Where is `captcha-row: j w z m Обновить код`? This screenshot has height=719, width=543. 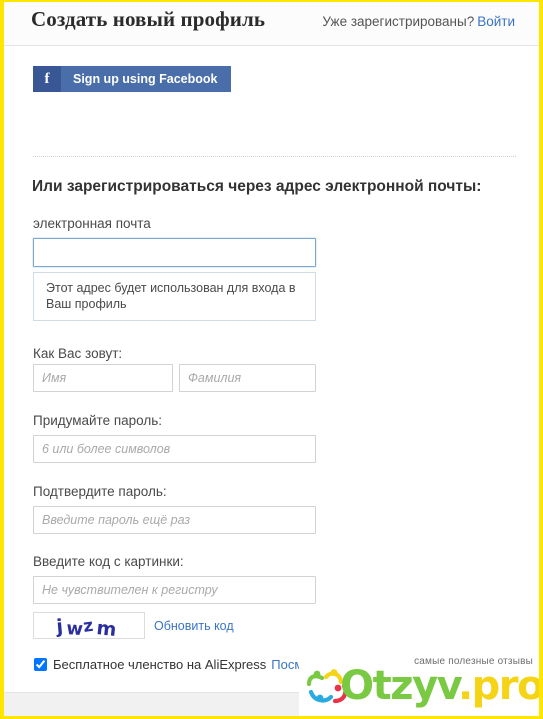
captcha-row: j w z m Обновить код is located at coordinates (133, 625).